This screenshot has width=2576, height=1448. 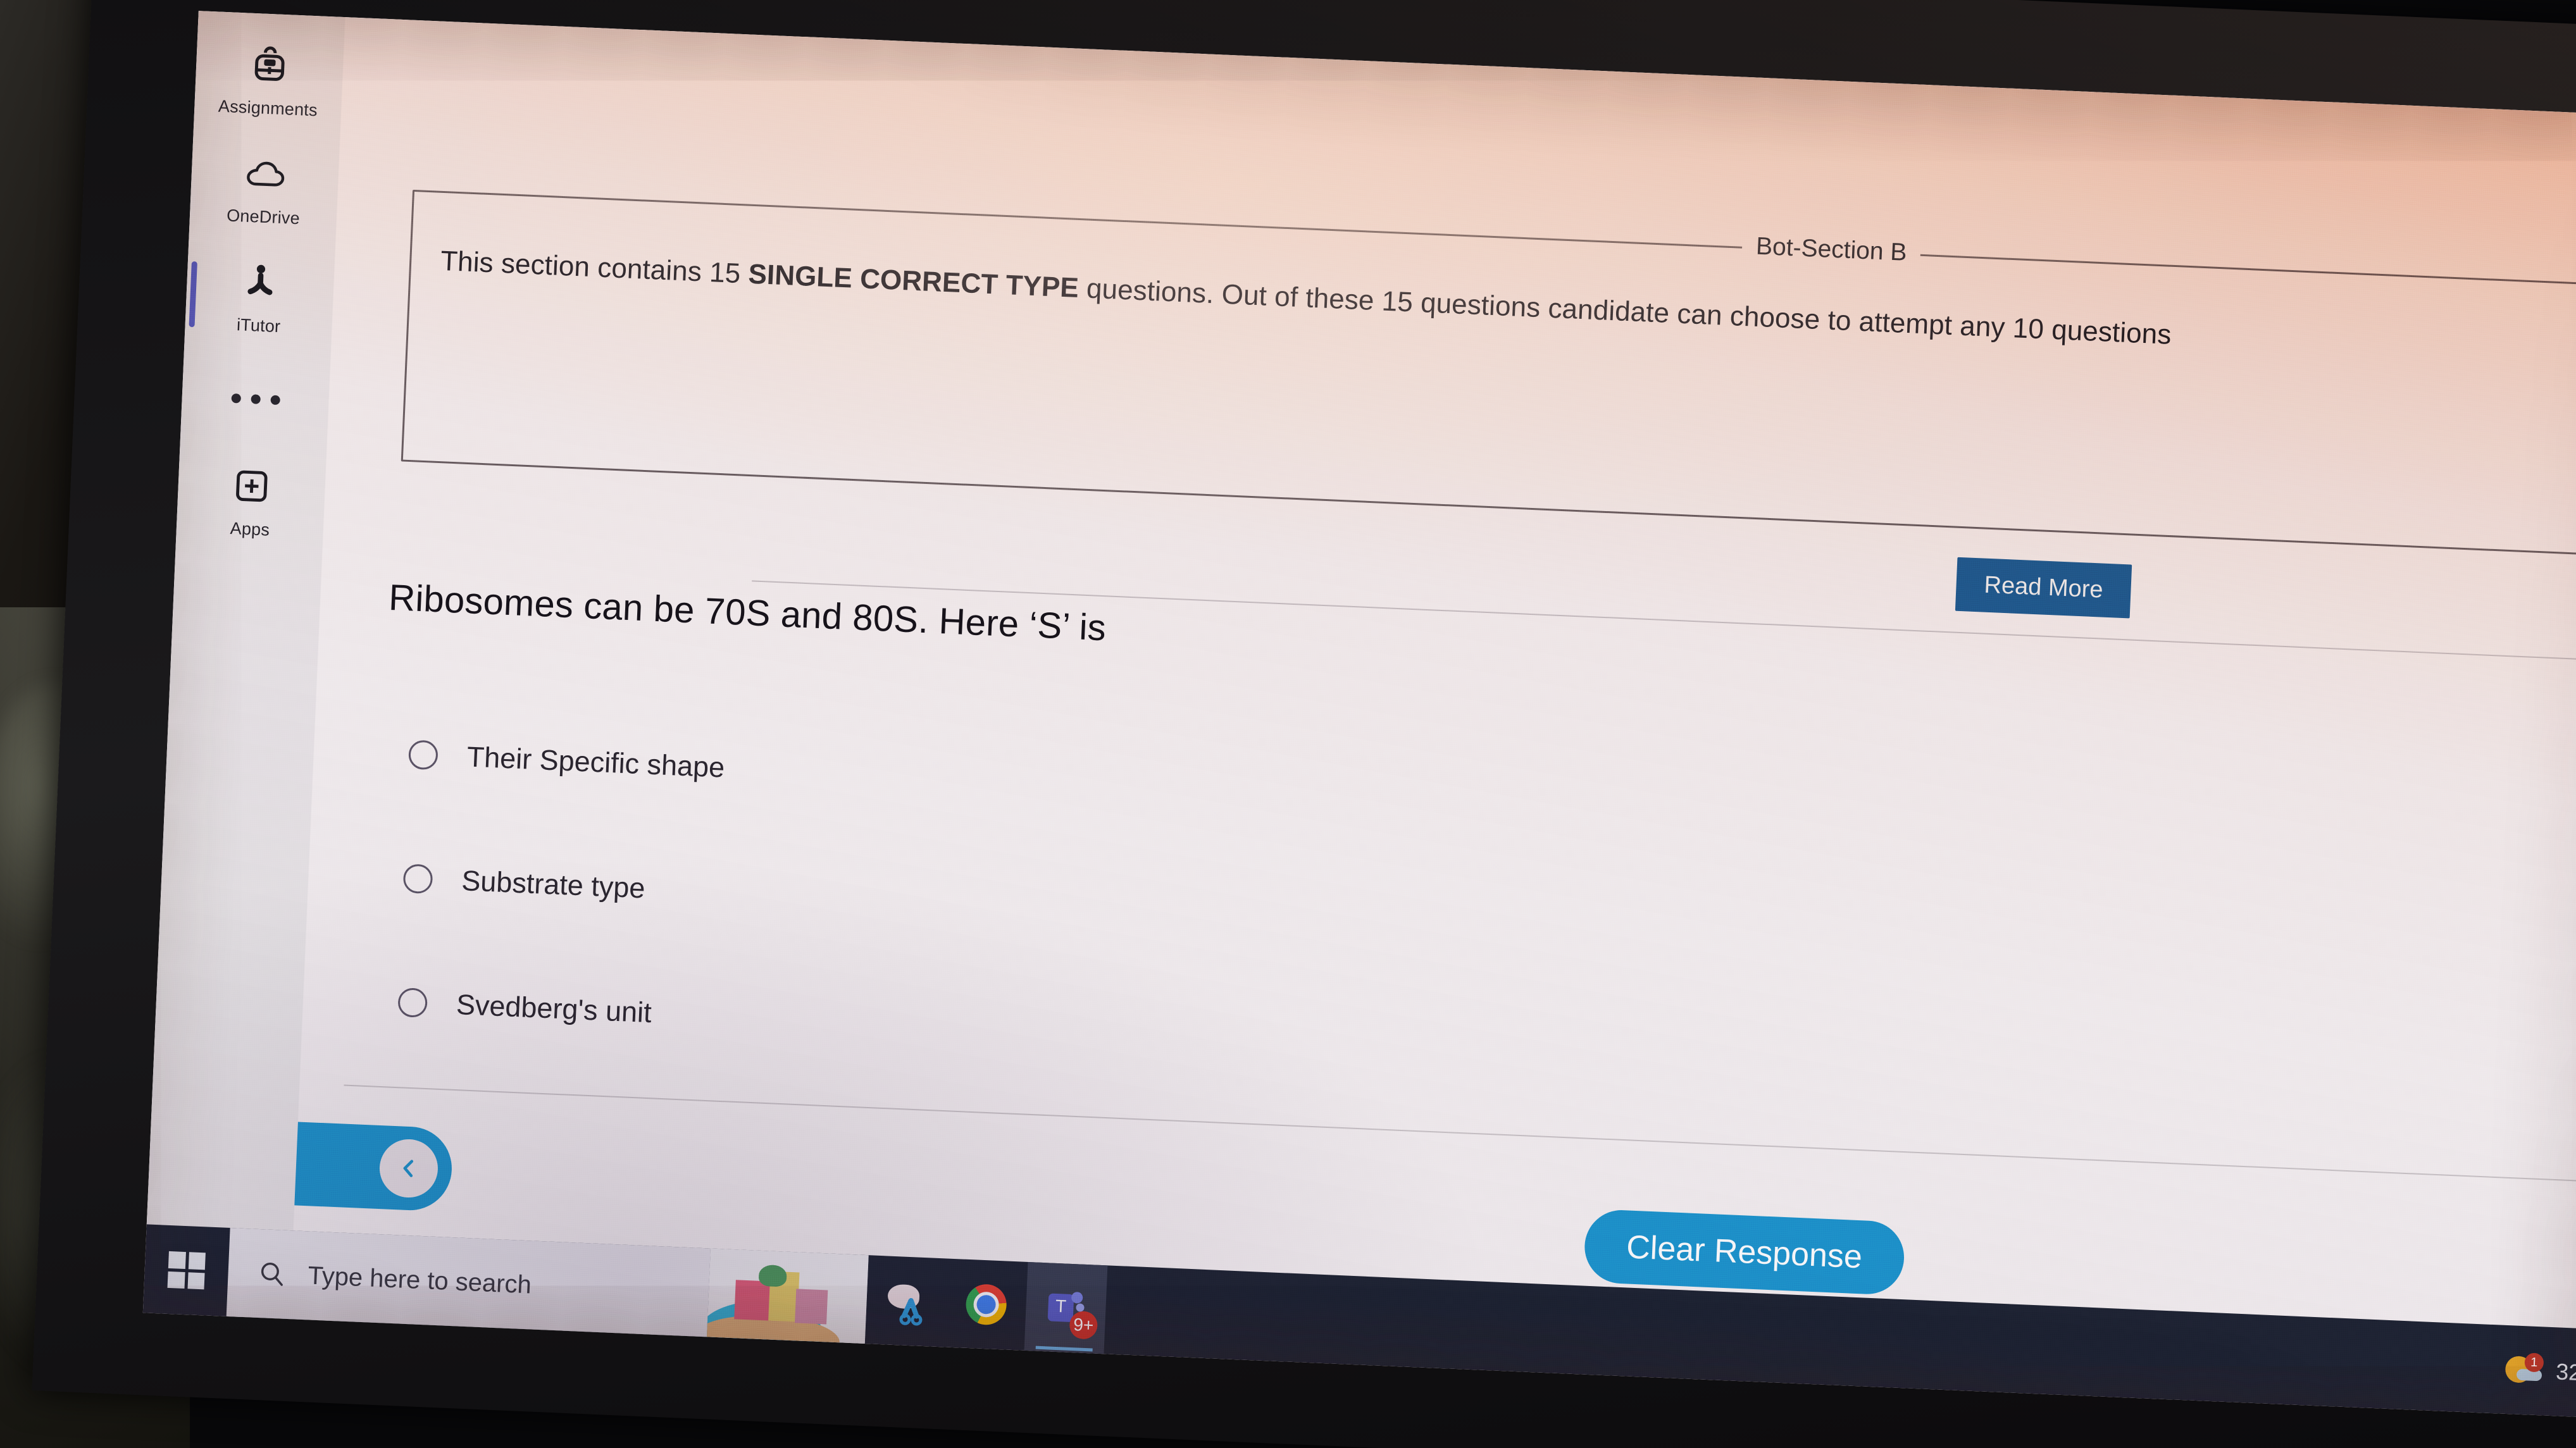 What do you see at coordinates (264, 173) in the screenshot?
I see `cloud-icon` at bounding box center [264, 173].